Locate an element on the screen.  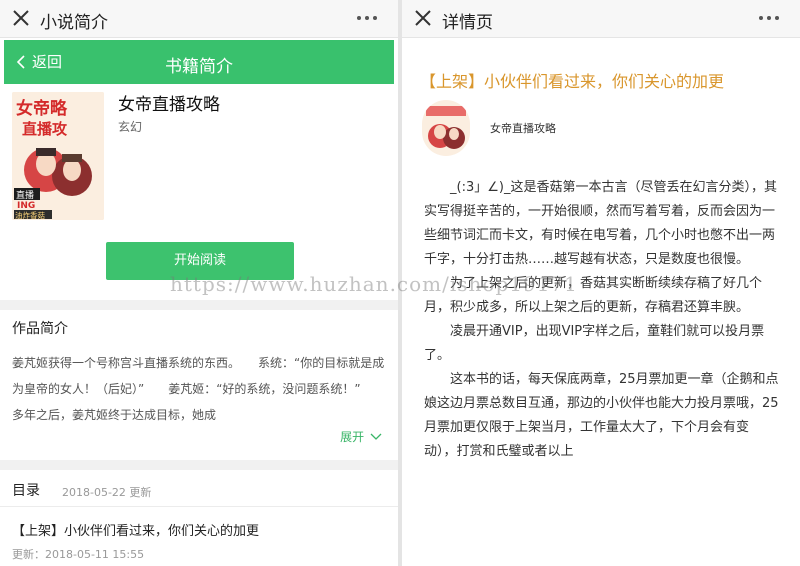
title-bar: 详情页 is located at coordinates (601, 19).